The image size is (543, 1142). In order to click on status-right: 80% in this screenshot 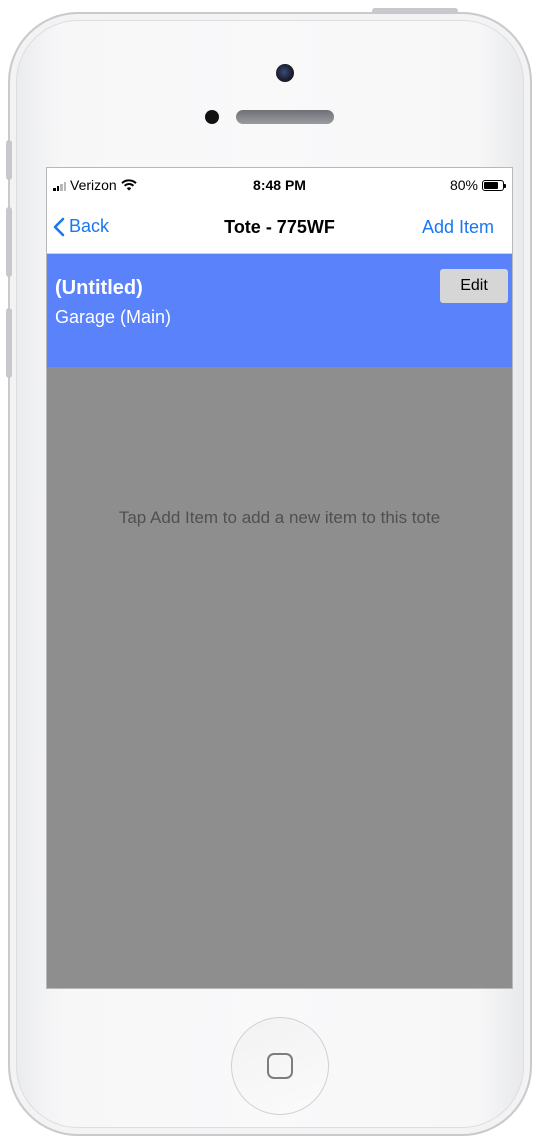, I will do `click(477, 185)`.